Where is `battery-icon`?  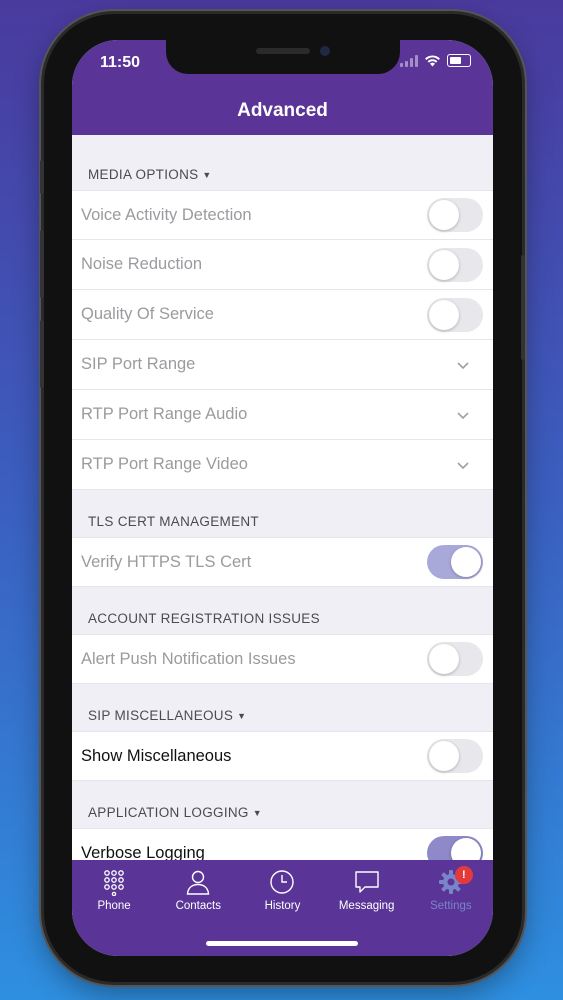
battery-icon is located at coordinates (459, 60).